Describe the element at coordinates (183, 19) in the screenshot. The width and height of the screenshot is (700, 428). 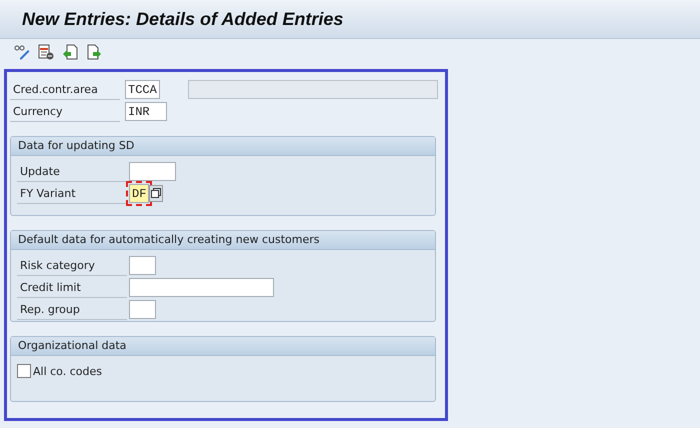
I see `window-title: New Entries: Details of Added Entries` at that location.